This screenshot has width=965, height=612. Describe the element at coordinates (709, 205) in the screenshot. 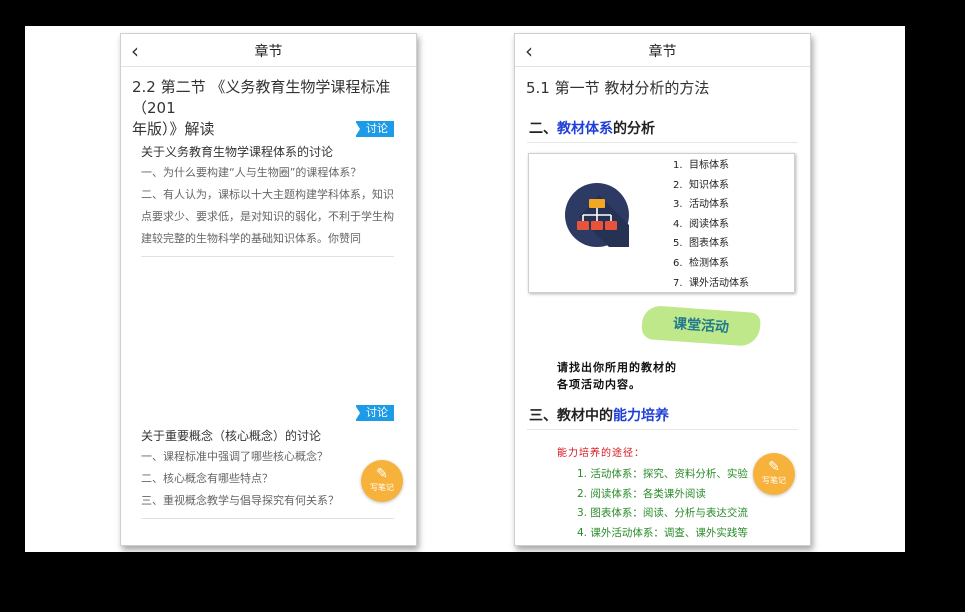

I see `list-item-label: 活动体系` at that location.